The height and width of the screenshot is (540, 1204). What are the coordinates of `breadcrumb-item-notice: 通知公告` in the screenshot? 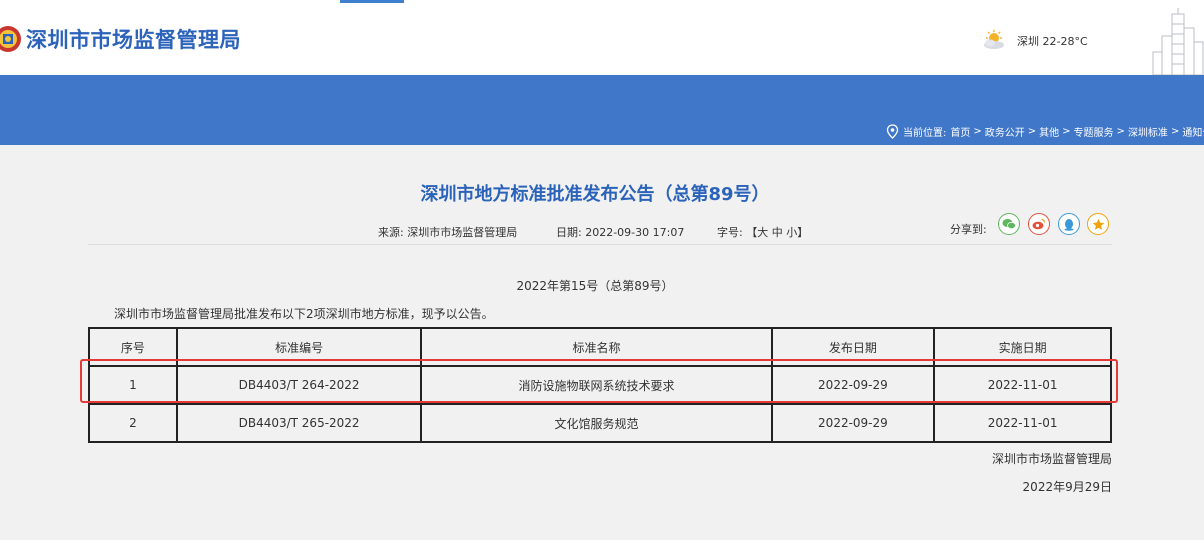 It's located at (1193, 131).